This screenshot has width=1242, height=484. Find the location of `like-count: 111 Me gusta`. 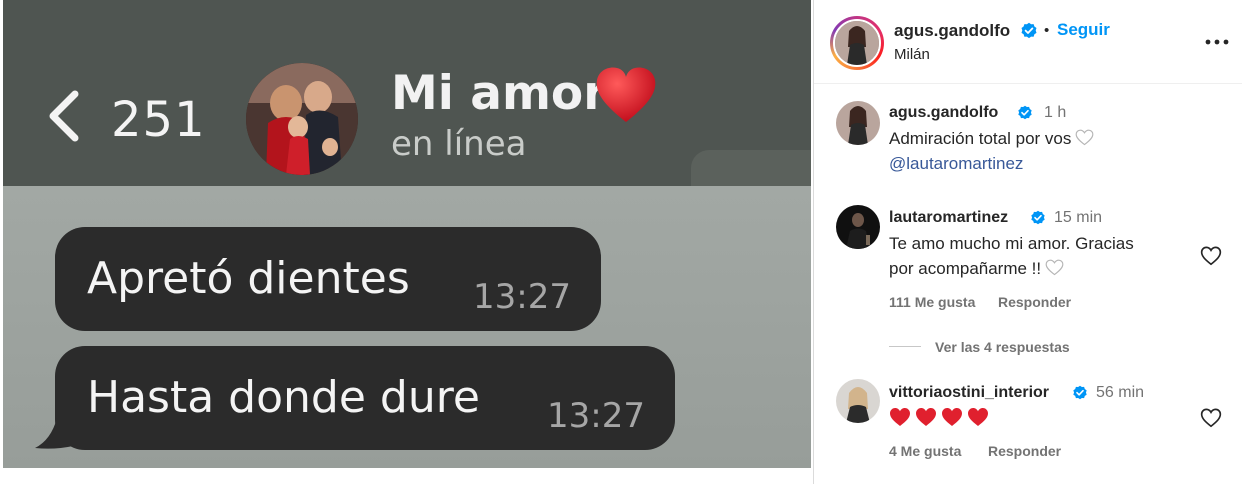

like-count: 111 Me gusta is located at coordinates (932, 302).